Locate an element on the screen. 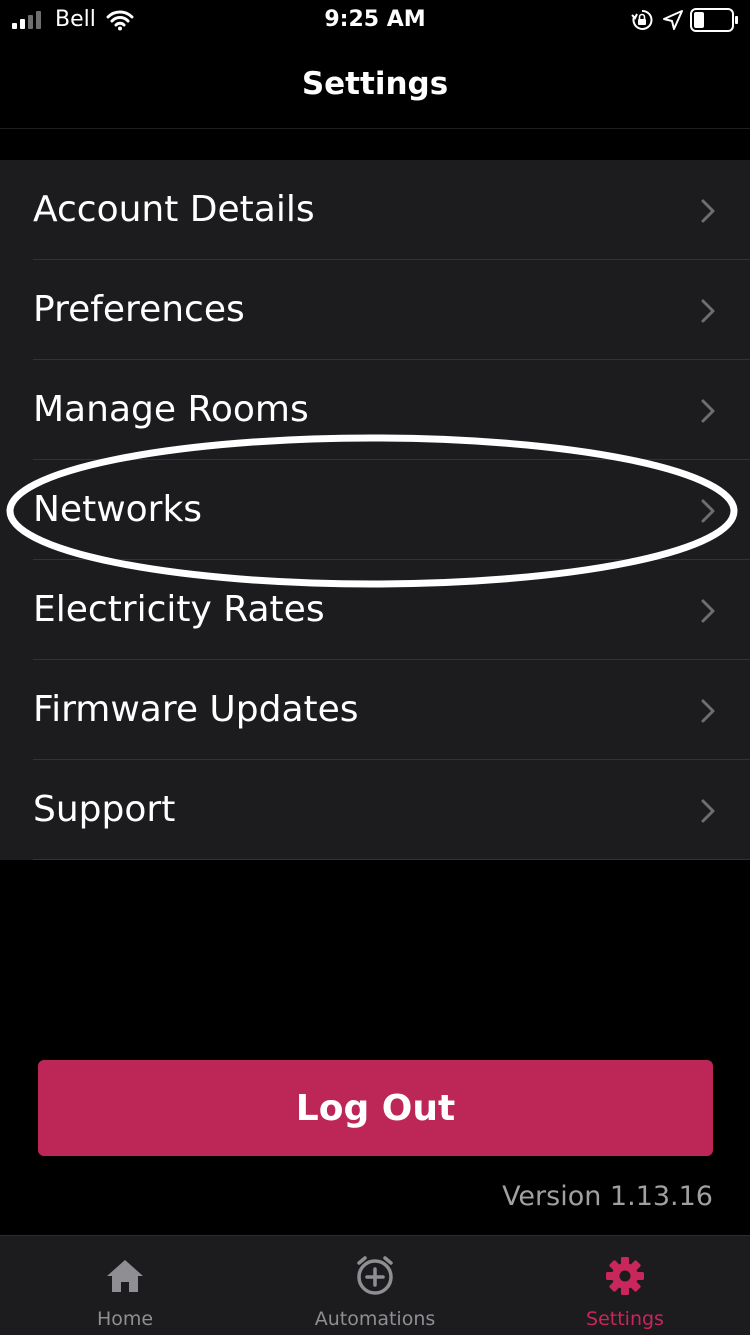  tab-home: Home is located at coordinates (125, 1285).